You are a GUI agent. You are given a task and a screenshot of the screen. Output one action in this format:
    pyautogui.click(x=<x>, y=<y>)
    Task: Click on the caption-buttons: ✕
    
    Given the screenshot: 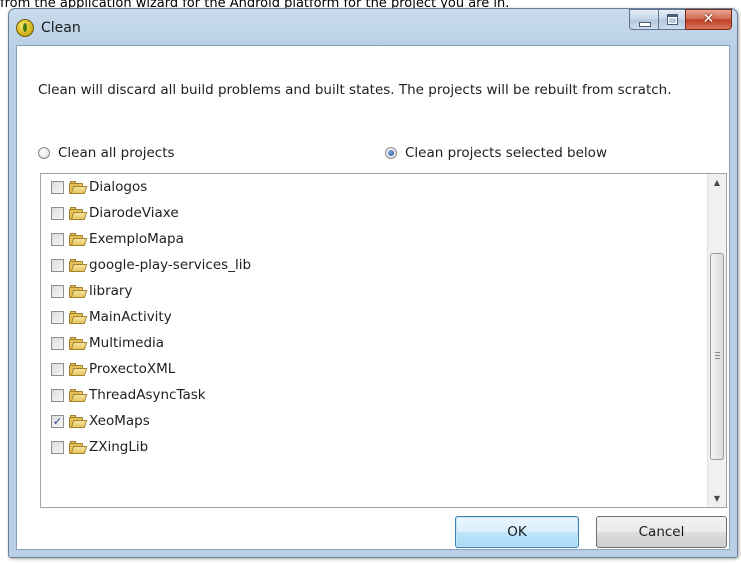 What is the action you would take?
    pyautogui.click(x=680, y=19)
    